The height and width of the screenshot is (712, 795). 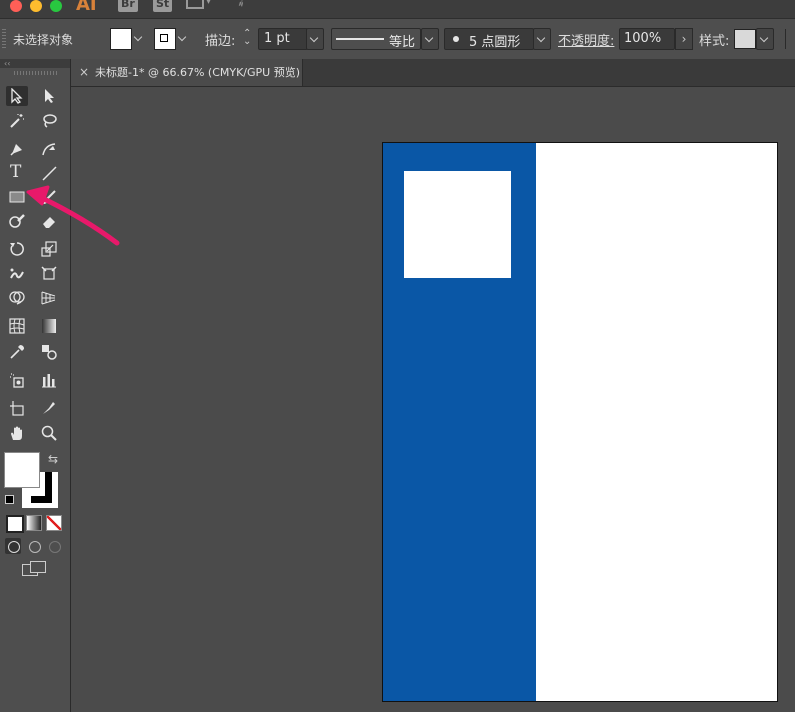 I want to click on lasso-tool, so click(x=49, y=121).